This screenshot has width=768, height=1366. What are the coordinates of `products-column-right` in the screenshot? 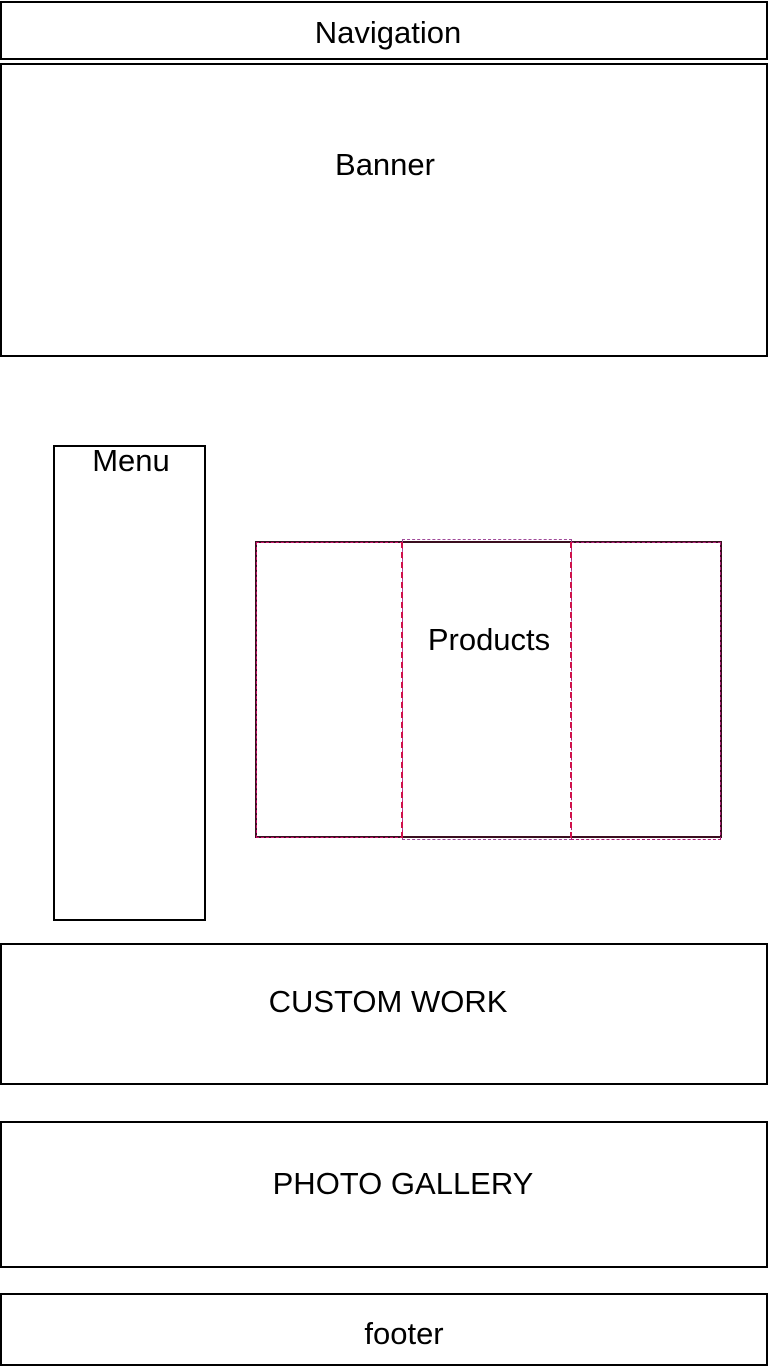 It's located at (646, 691).